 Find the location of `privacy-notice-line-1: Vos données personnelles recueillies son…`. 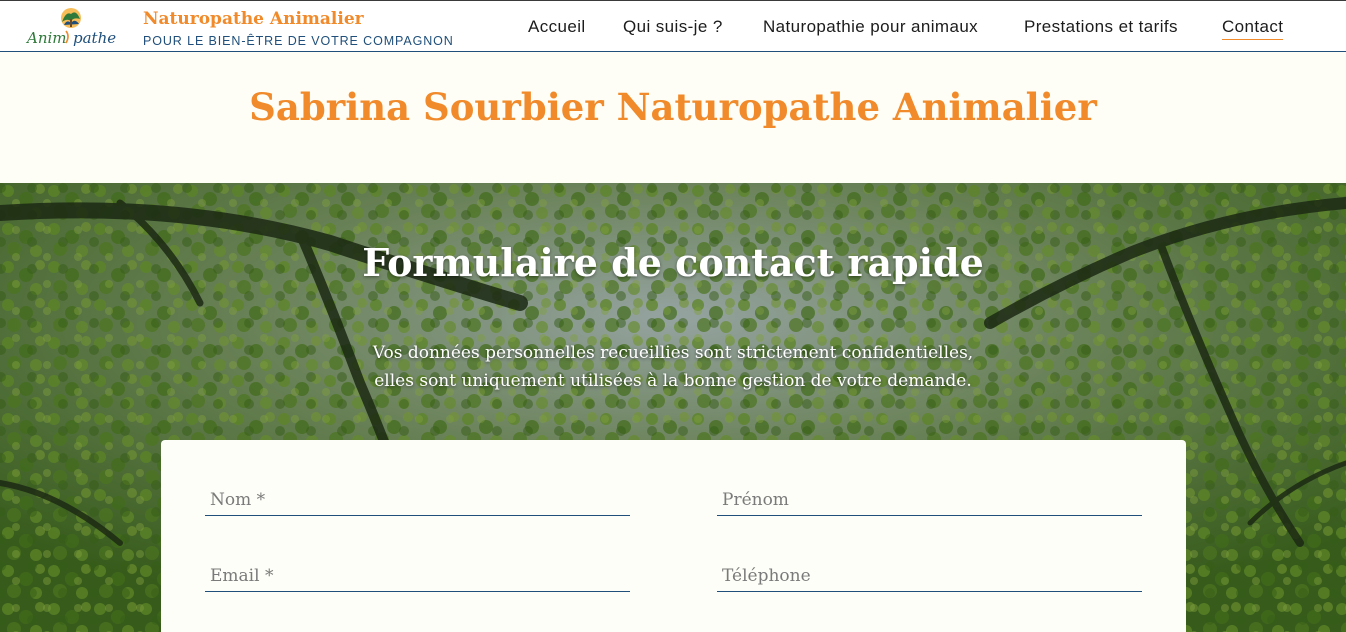

privacy-notice-line-1: Vos données personnelles recueillies son… is located at coordinates (673, 353).